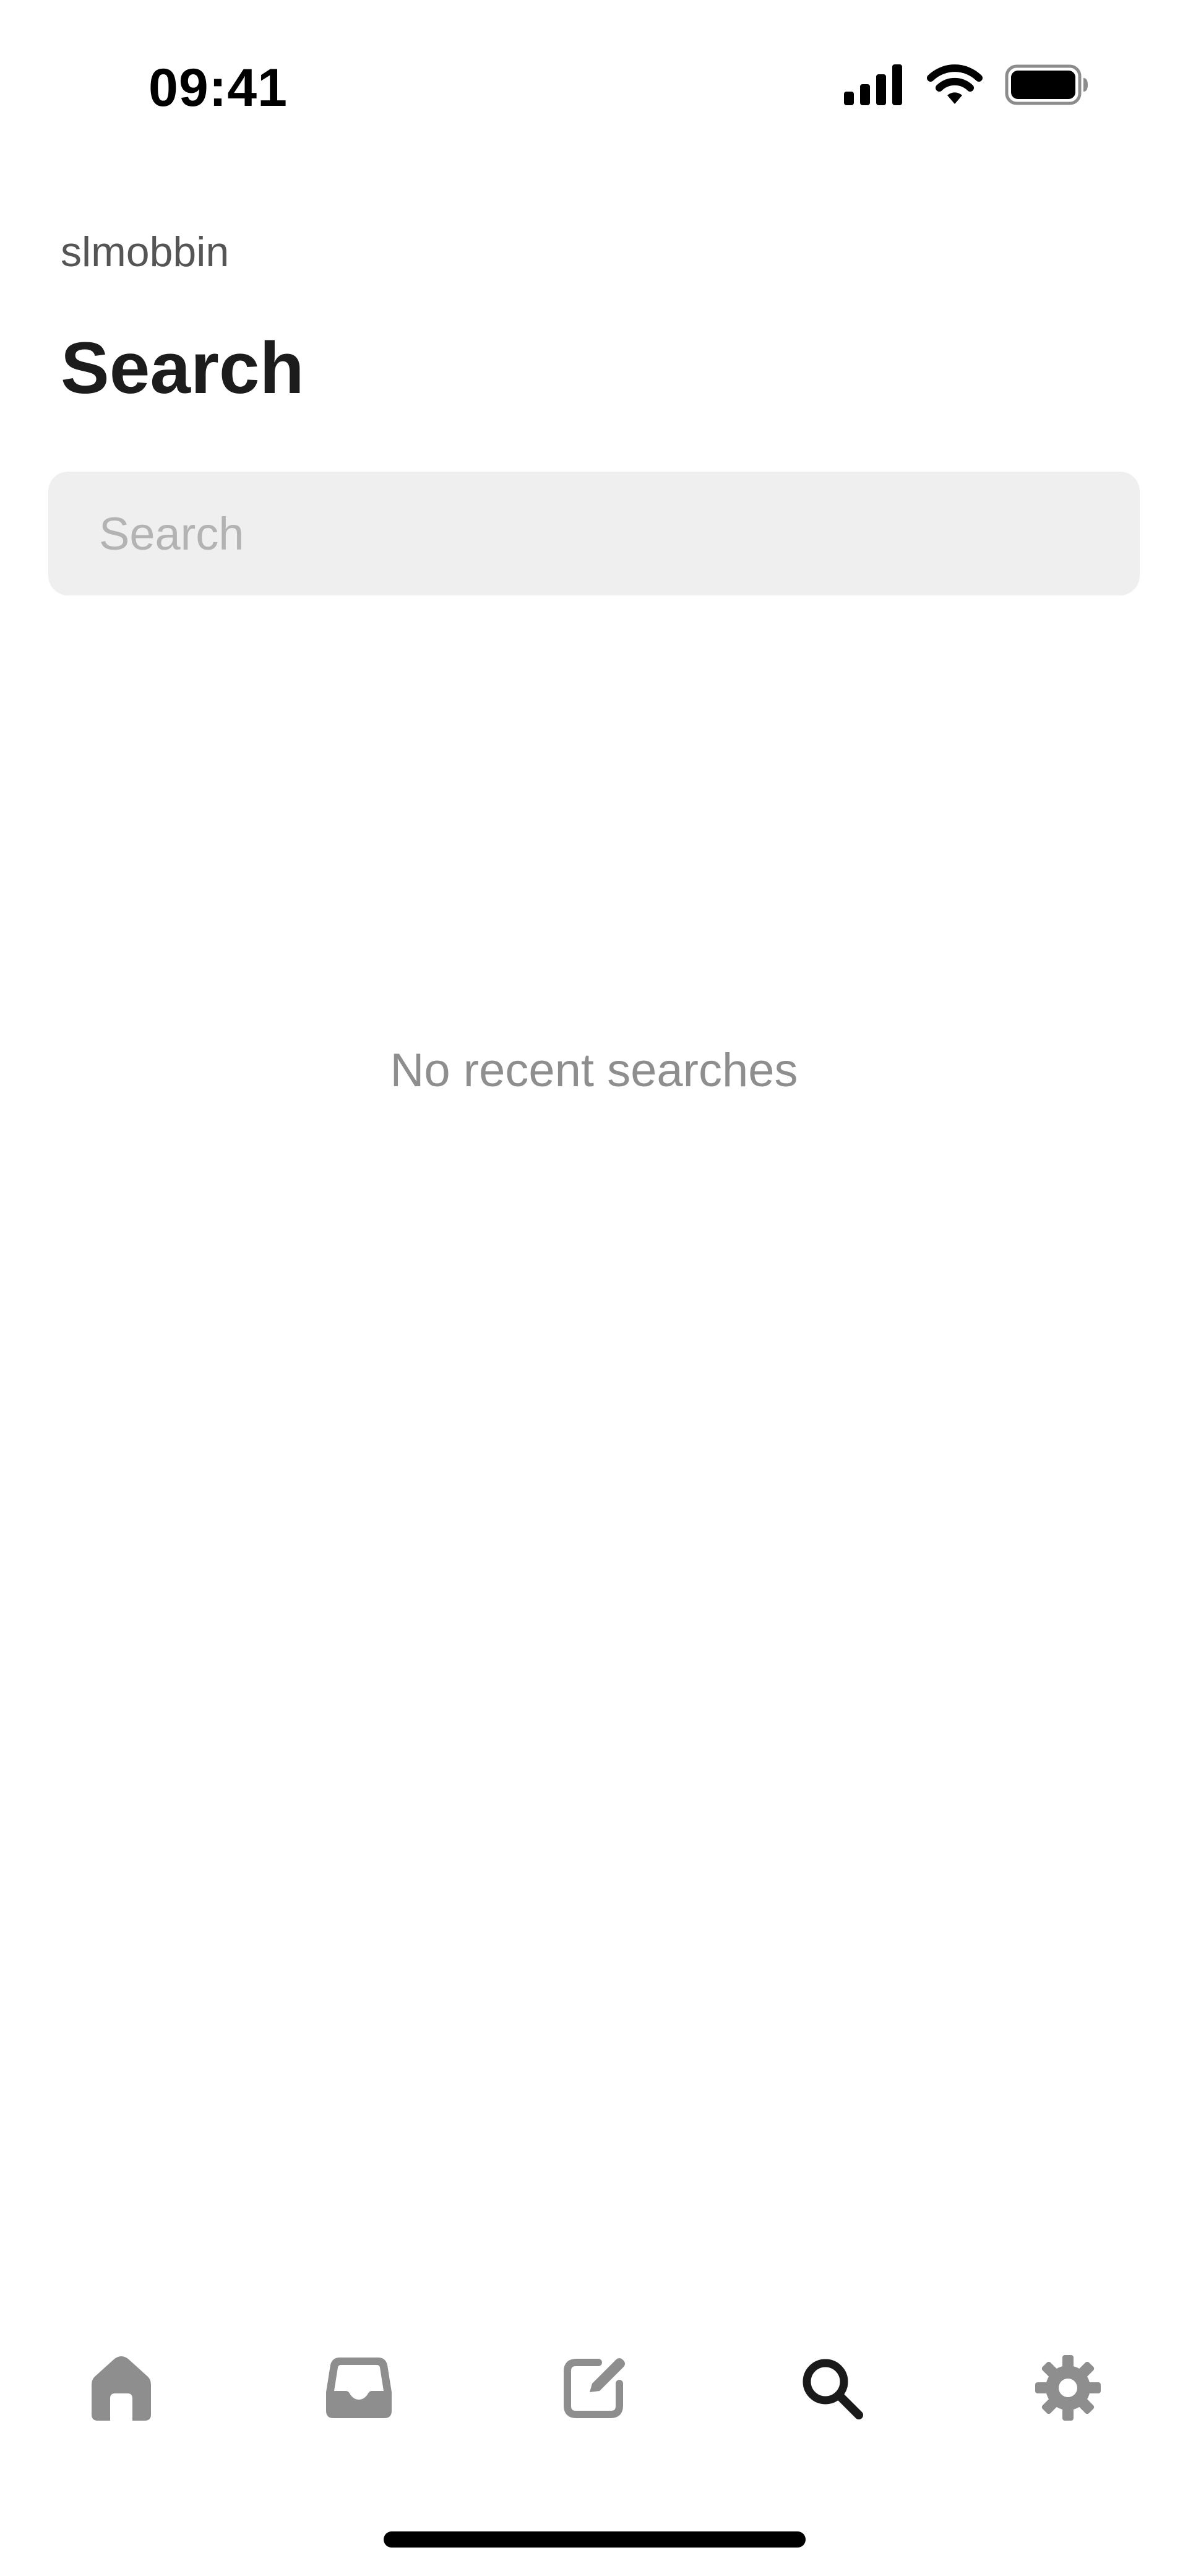 This screenshot has height=2576, width=1188. Describe the element at coordinates (594, 1070) in the screenshot. I see `empty-state-message: No recent searches` at that location.